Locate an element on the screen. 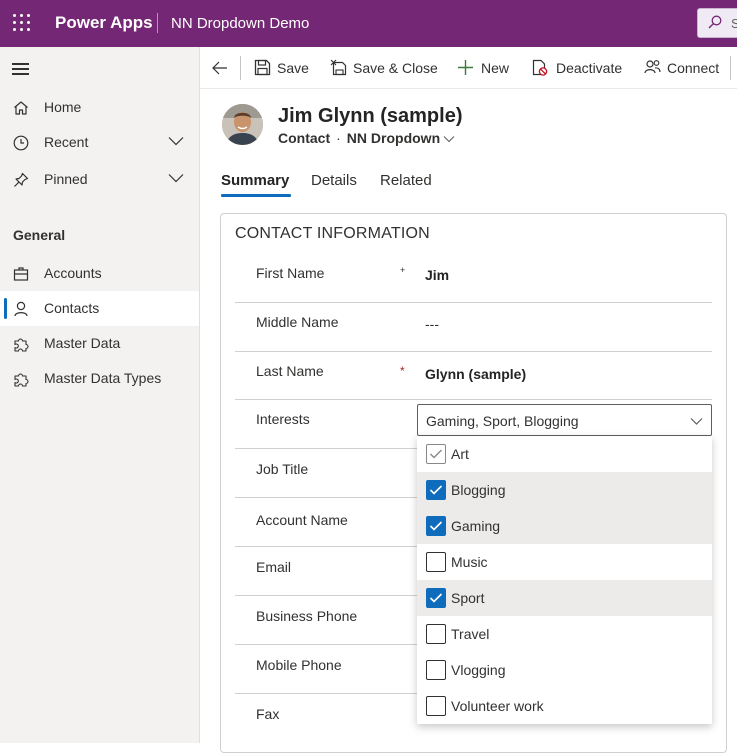  middle-name-field: --- is located at coordinates (432, 324).